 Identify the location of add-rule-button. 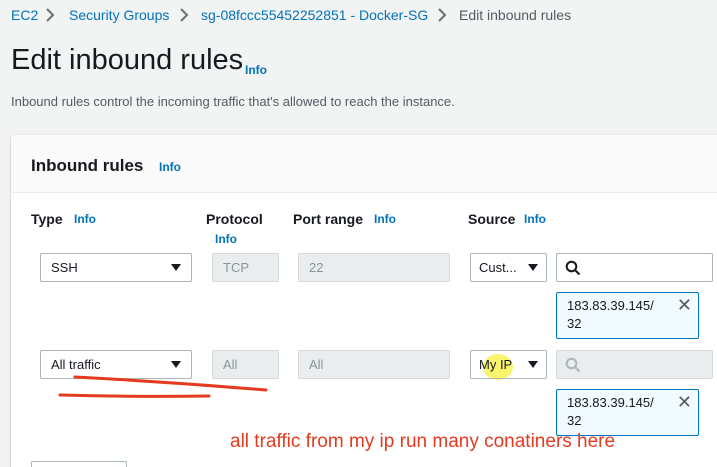
(79, 464).